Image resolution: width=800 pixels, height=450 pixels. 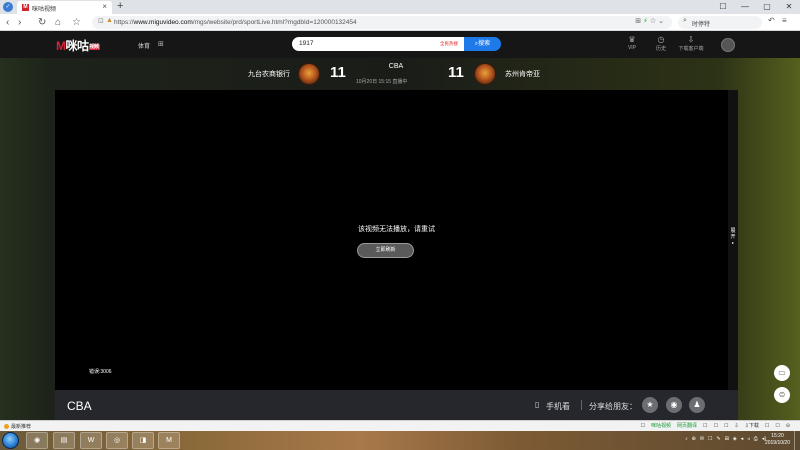 I want to click on status-migu-video: 咪咕视频, so click(x=661, y=426).